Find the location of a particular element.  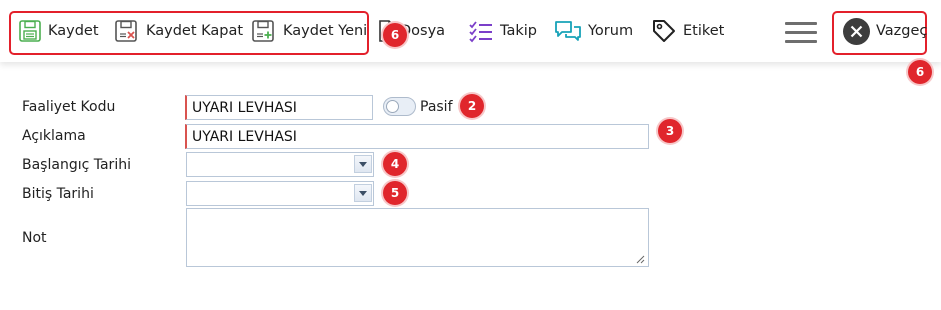

save-label: Kaydet is located at coordinates (73, 31).